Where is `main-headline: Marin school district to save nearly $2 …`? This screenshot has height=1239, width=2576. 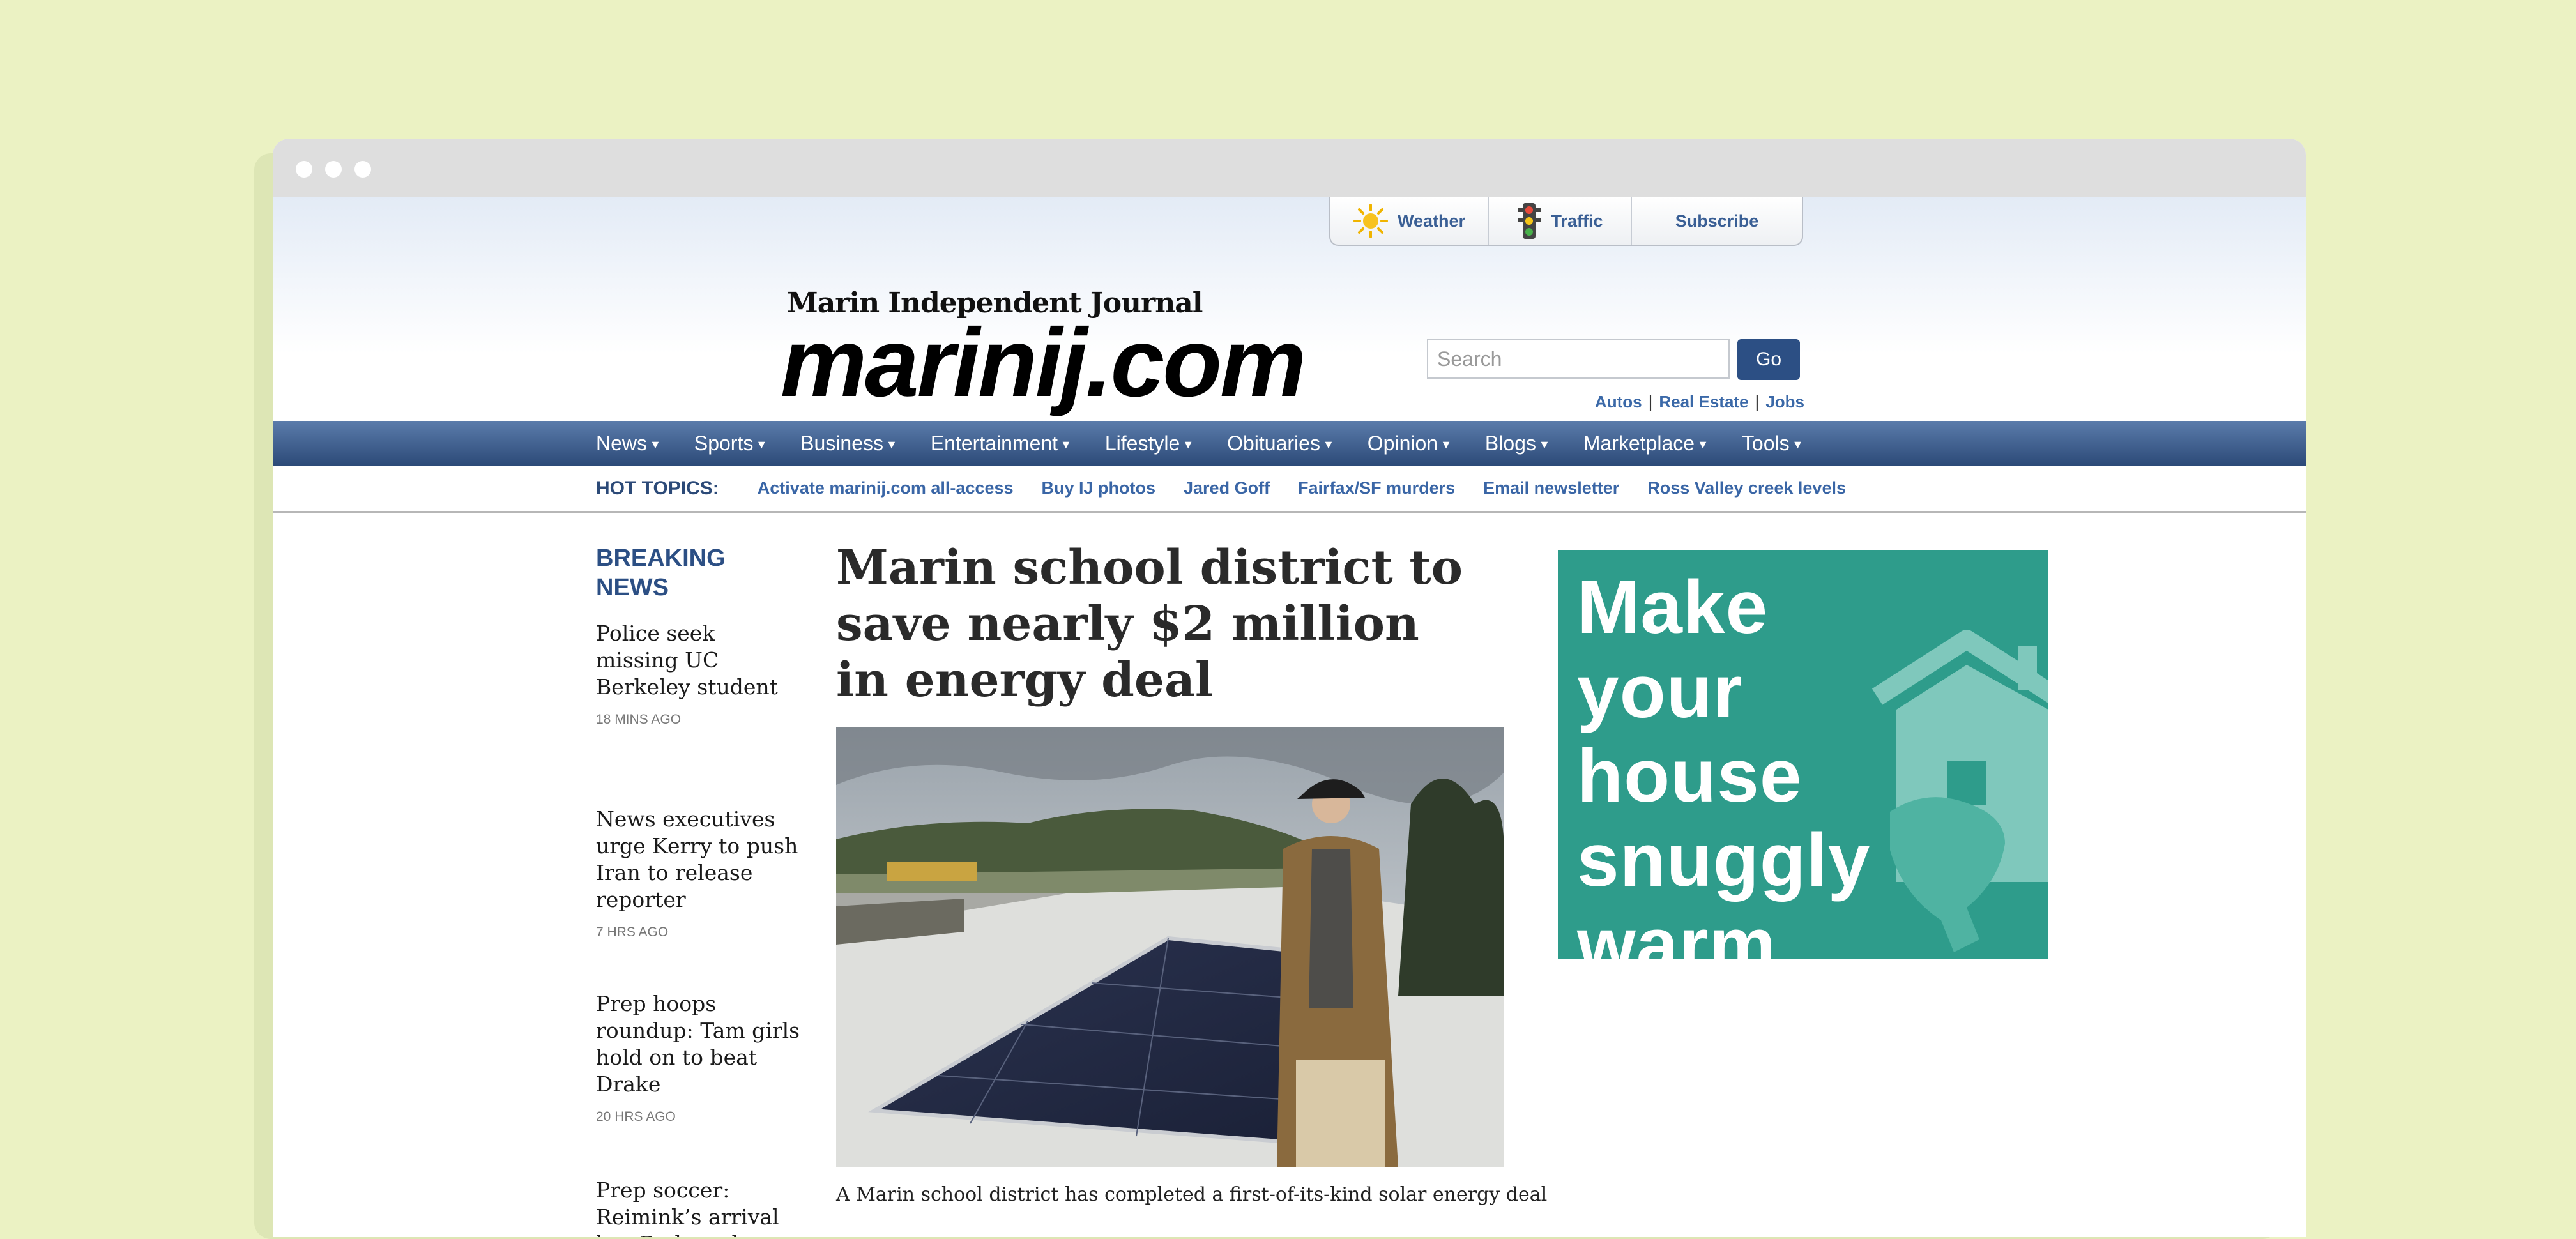 main-headline: Marin school district to save nearly $2 … is located at coordinates (1158, 624).